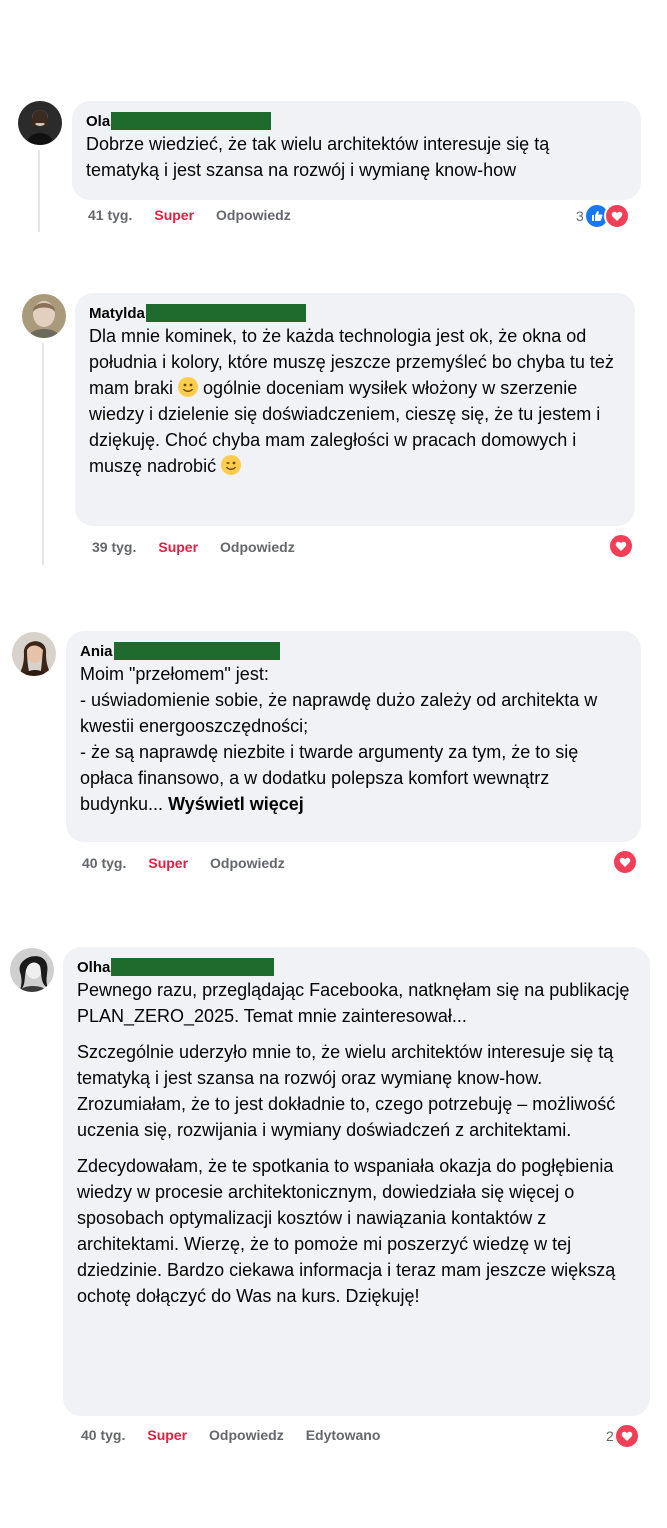  I want to click on author-name: Olha, so click(93, 967).